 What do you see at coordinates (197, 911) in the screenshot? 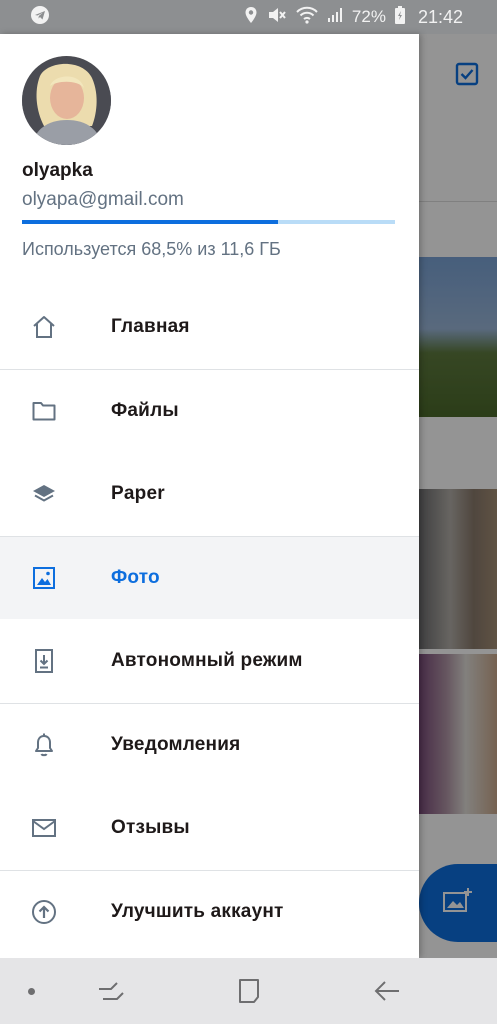
I see `menu-item-label: Улучшить аккаунт` at bounding box center [197, 911].